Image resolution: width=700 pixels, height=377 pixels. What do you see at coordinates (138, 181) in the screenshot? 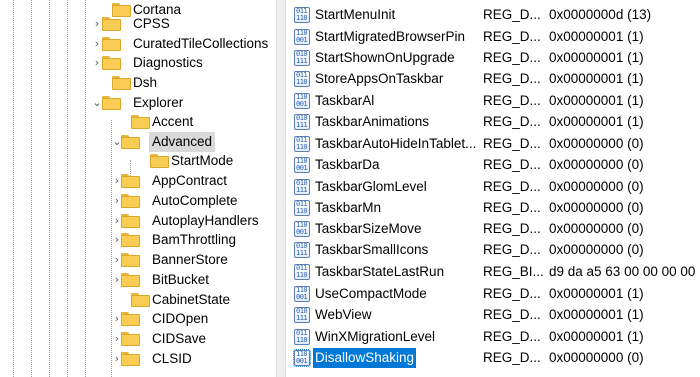
I see `tree-item-appcontract: › AppContract` at bounding box center [138, 181].